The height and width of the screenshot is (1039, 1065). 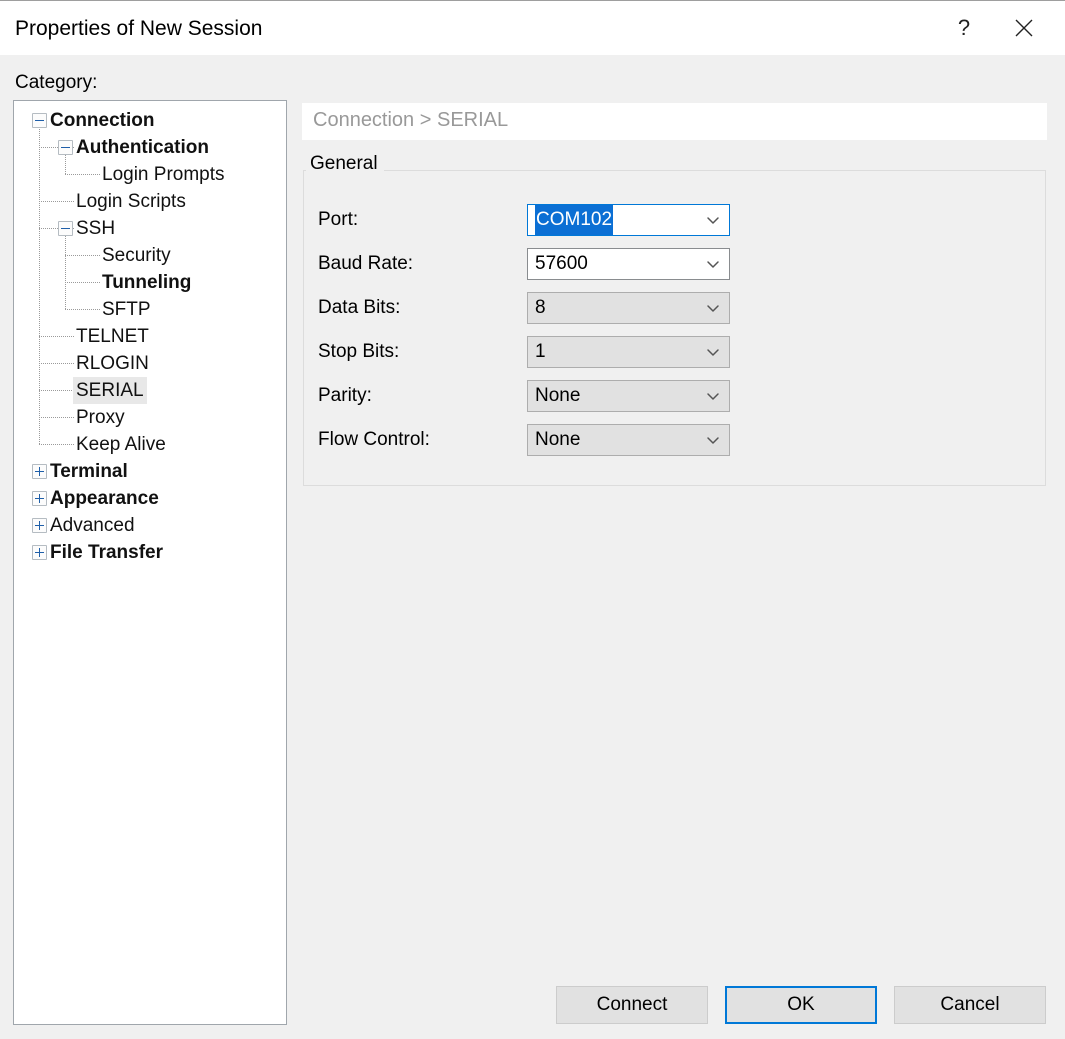 I want to click on sidebar-item-keep-alive: Keep Alive, so click(x=150, y=444).